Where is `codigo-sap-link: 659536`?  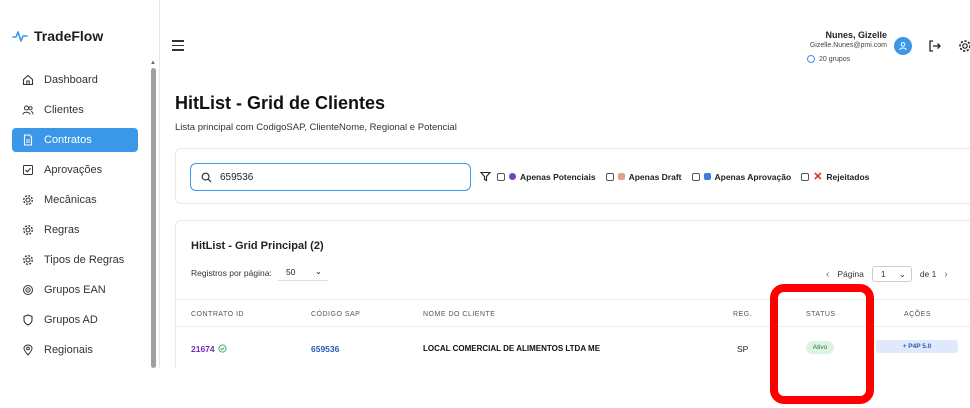
codigo-sap-link: 659536 is located at coordinates (325, 349).